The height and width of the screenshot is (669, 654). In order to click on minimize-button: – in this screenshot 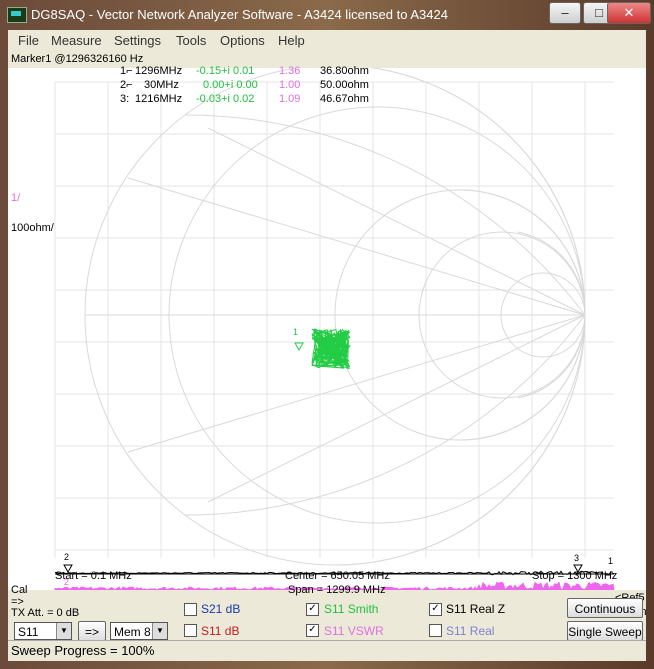, I will do `click(565, 13)`.